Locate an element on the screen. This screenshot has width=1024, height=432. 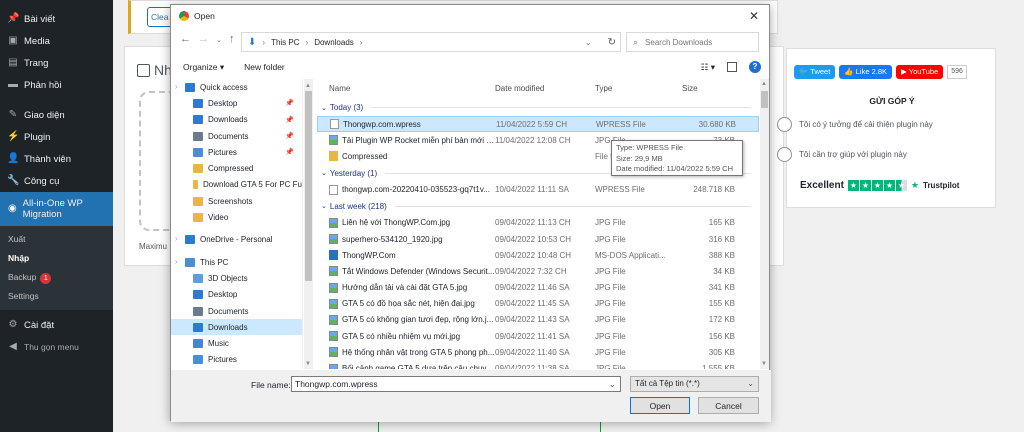
nav-scrollbar: ▲ ▼ is located at coordinates (308, 224).